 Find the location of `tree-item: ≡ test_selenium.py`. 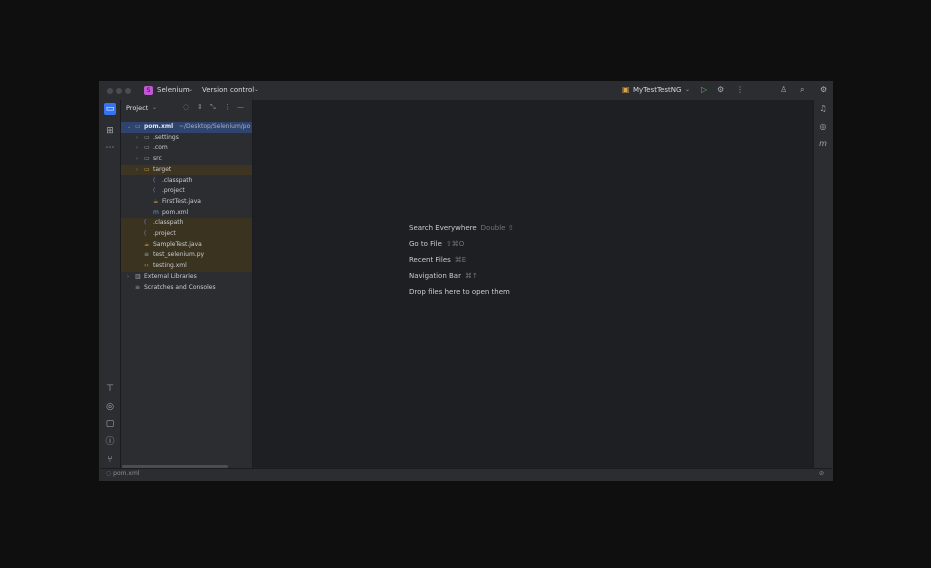

tree-item: ≡ test_selenium.py is located at coordinates (186, 255).